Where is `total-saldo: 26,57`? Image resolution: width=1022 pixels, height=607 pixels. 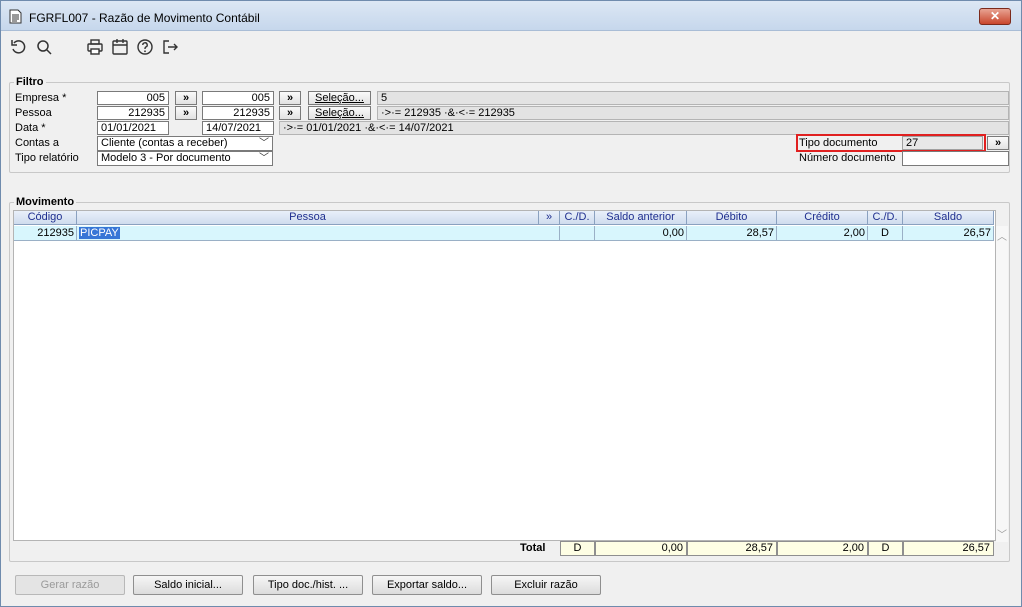 total-saldo: 26,57 is located at coordinates (948, 548).